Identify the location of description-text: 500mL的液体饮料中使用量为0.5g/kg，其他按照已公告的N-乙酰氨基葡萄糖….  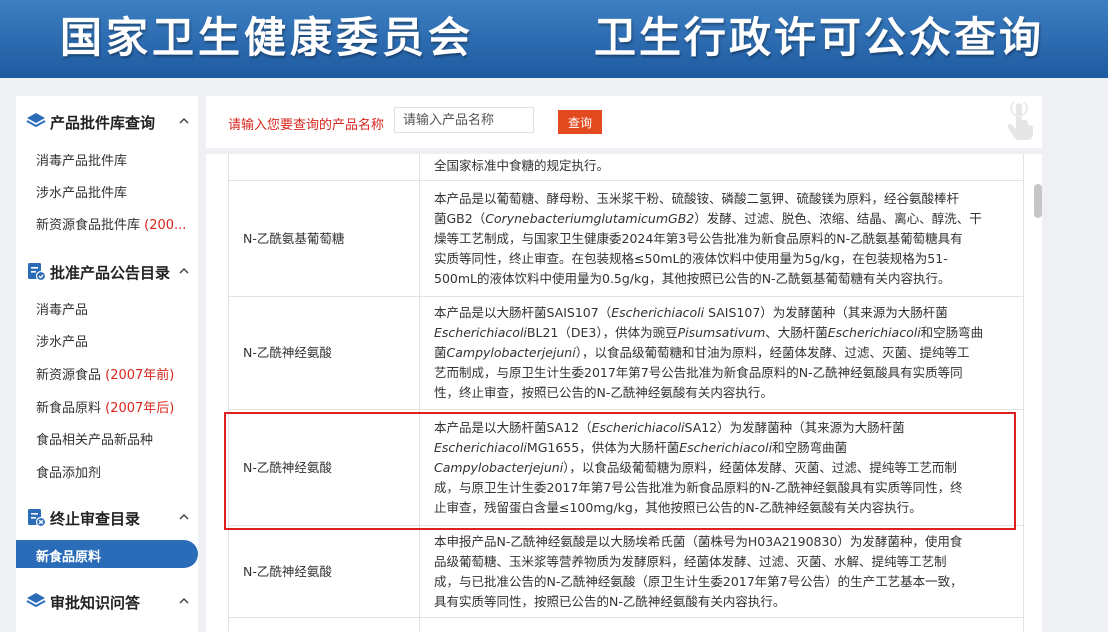
(692, 278).